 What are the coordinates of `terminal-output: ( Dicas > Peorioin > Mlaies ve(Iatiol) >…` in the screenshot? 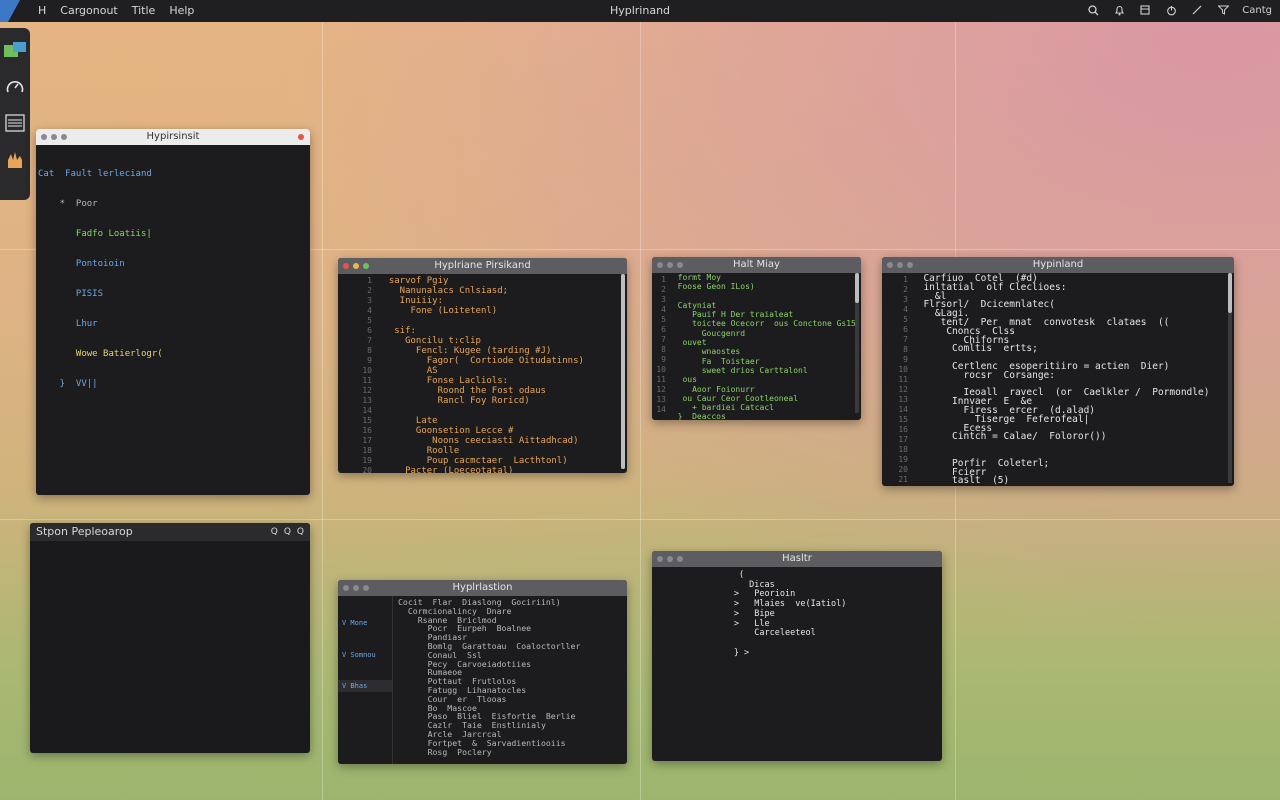 It's located at (797, 664).